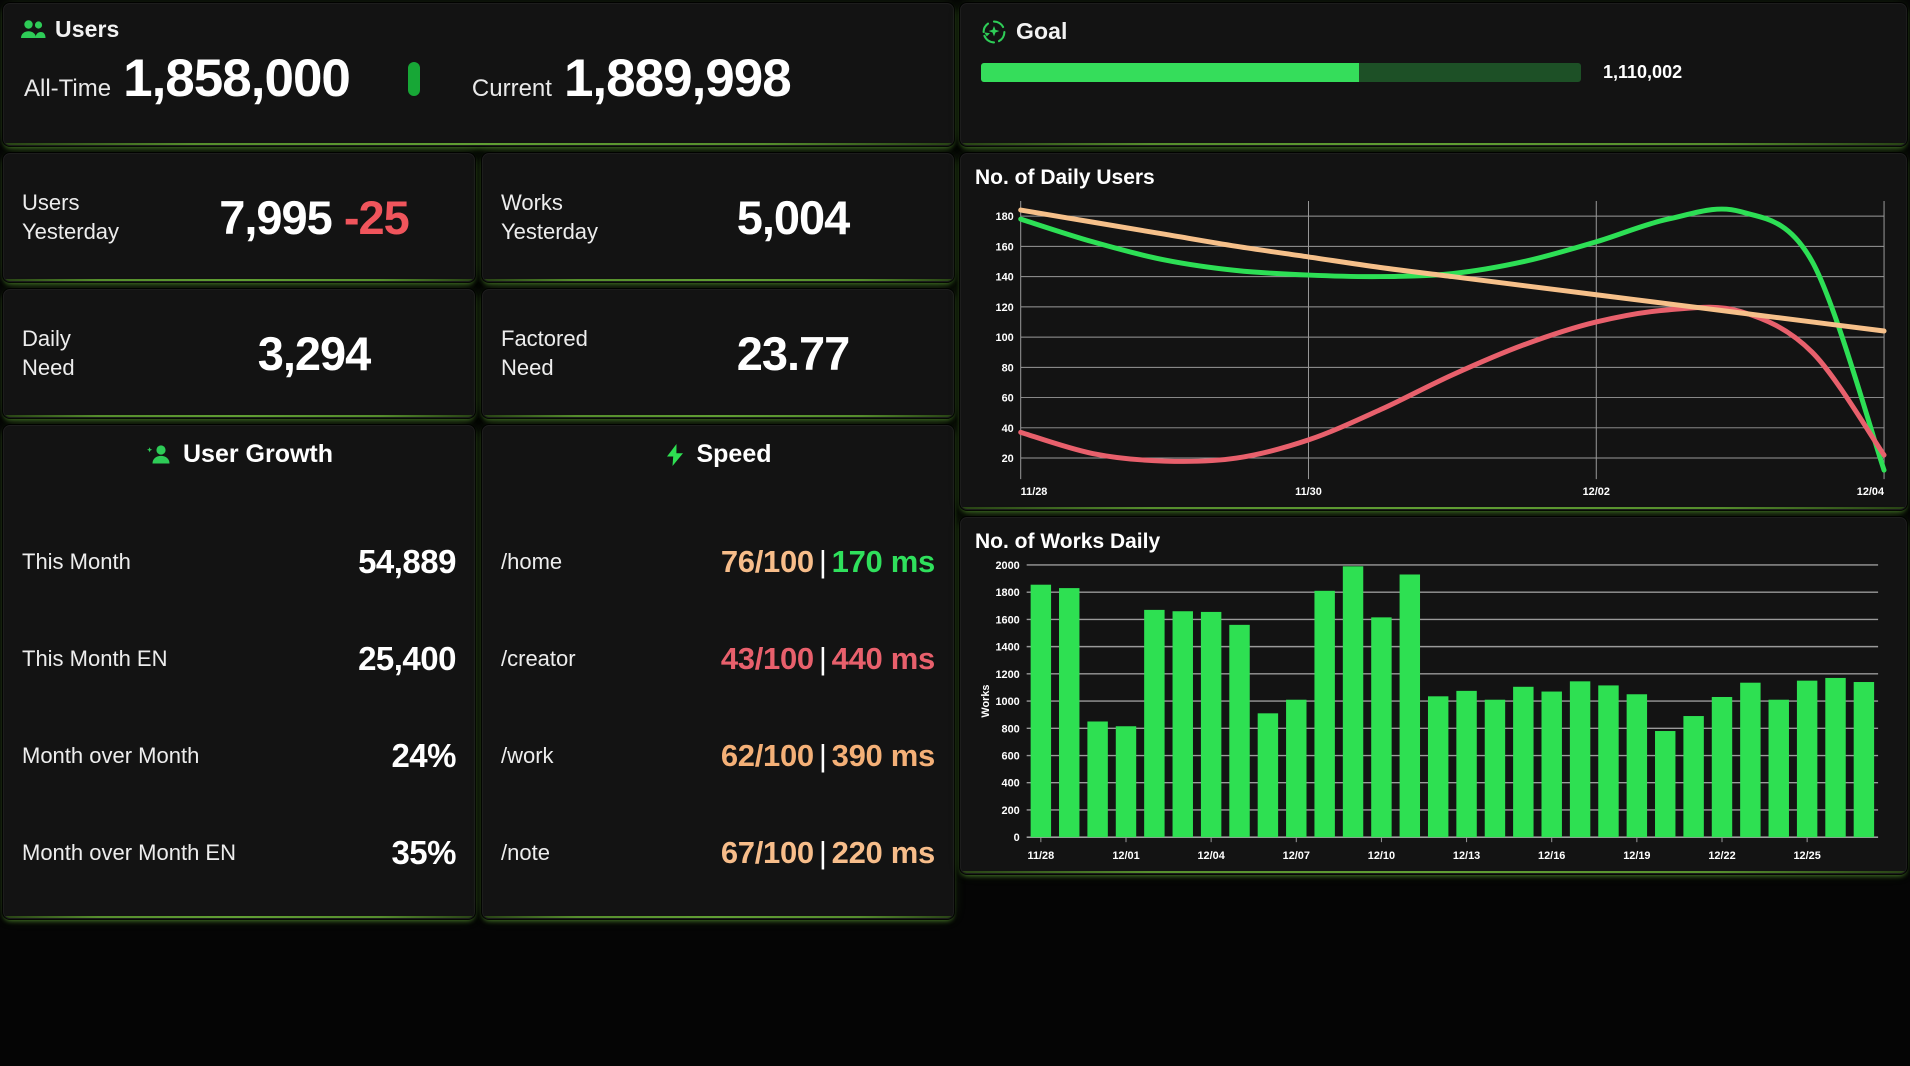 The image size is (1910, 1066). I want to click on goal-progress-row: 1,110,002, so click(1433, 72).